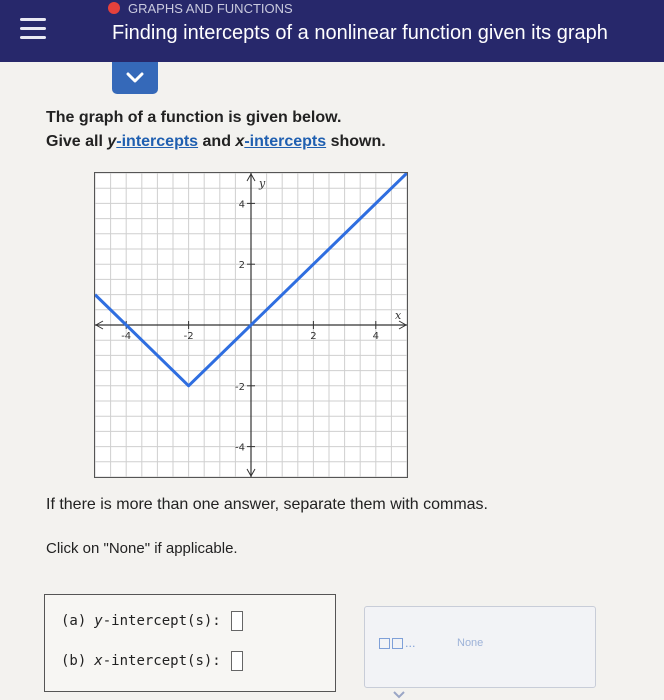  What do you see at coordinates (240, 387) in the screenshot?
I see `y-tick-label: -2` at bounding box center [240, 387].